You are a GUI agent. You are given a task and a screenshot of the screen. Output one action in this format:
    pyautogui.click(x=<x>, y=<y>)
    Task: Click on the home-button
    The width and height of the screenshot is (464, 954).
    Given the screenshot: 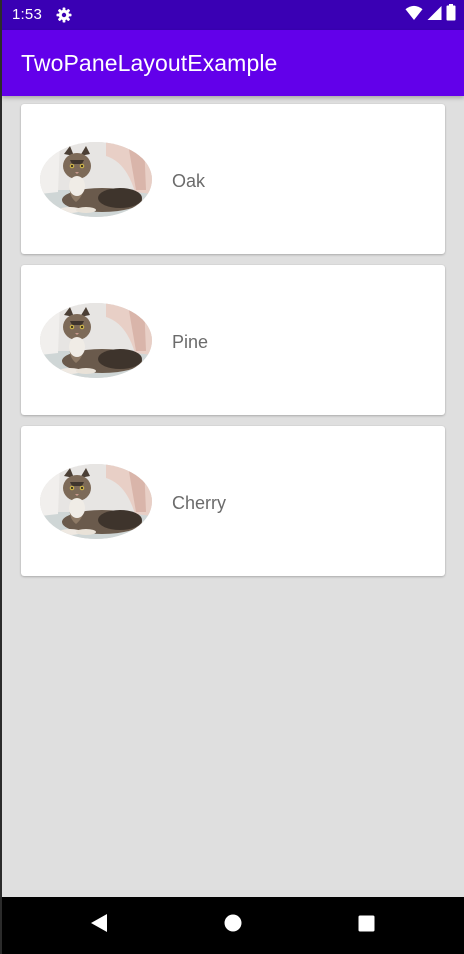 What is the action you would take?
    pyautogui.click(x=233, y=925)
    